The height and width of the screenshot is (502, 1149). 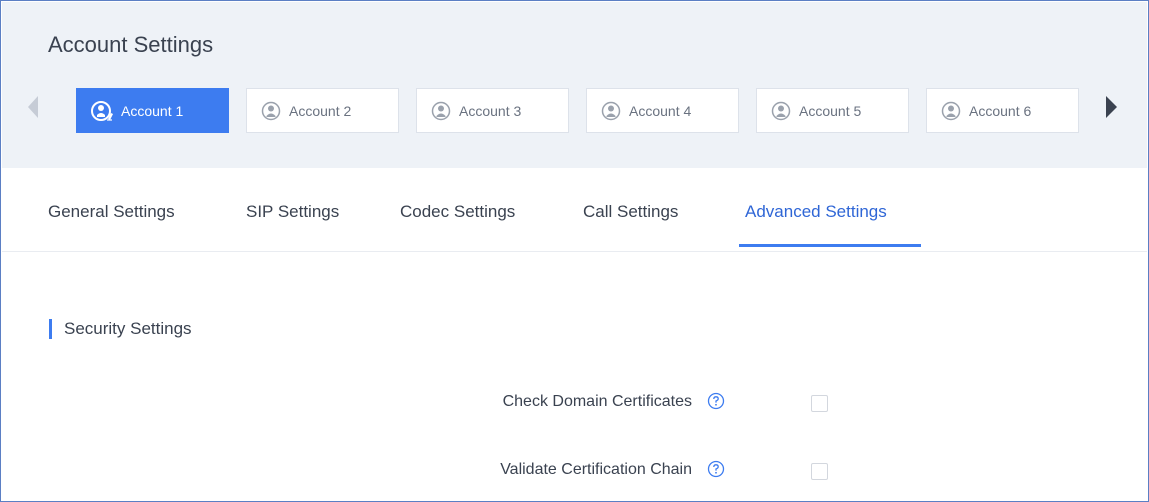 I want to click on account-tab-label: Account 2, so click(x=320, y=110).